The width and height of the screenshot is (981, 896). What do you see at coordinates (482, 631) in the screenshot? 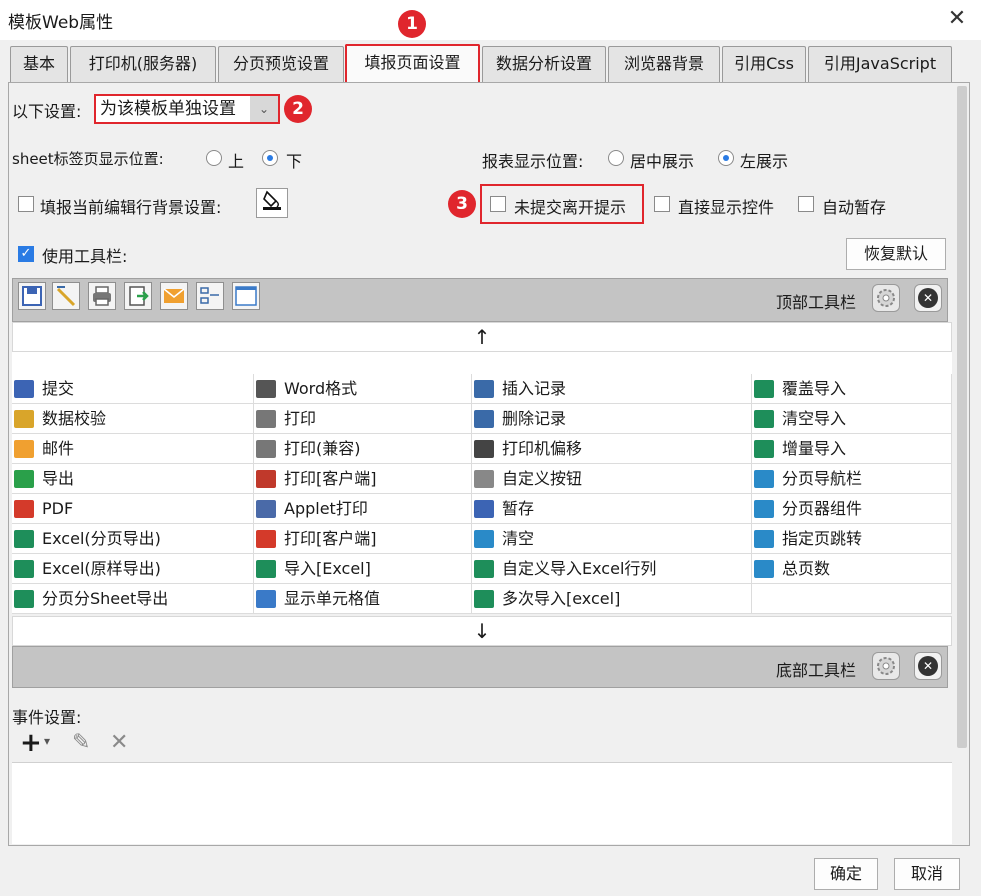
I see `move-down-arrow: ↓` at bounding box center [482, 631].